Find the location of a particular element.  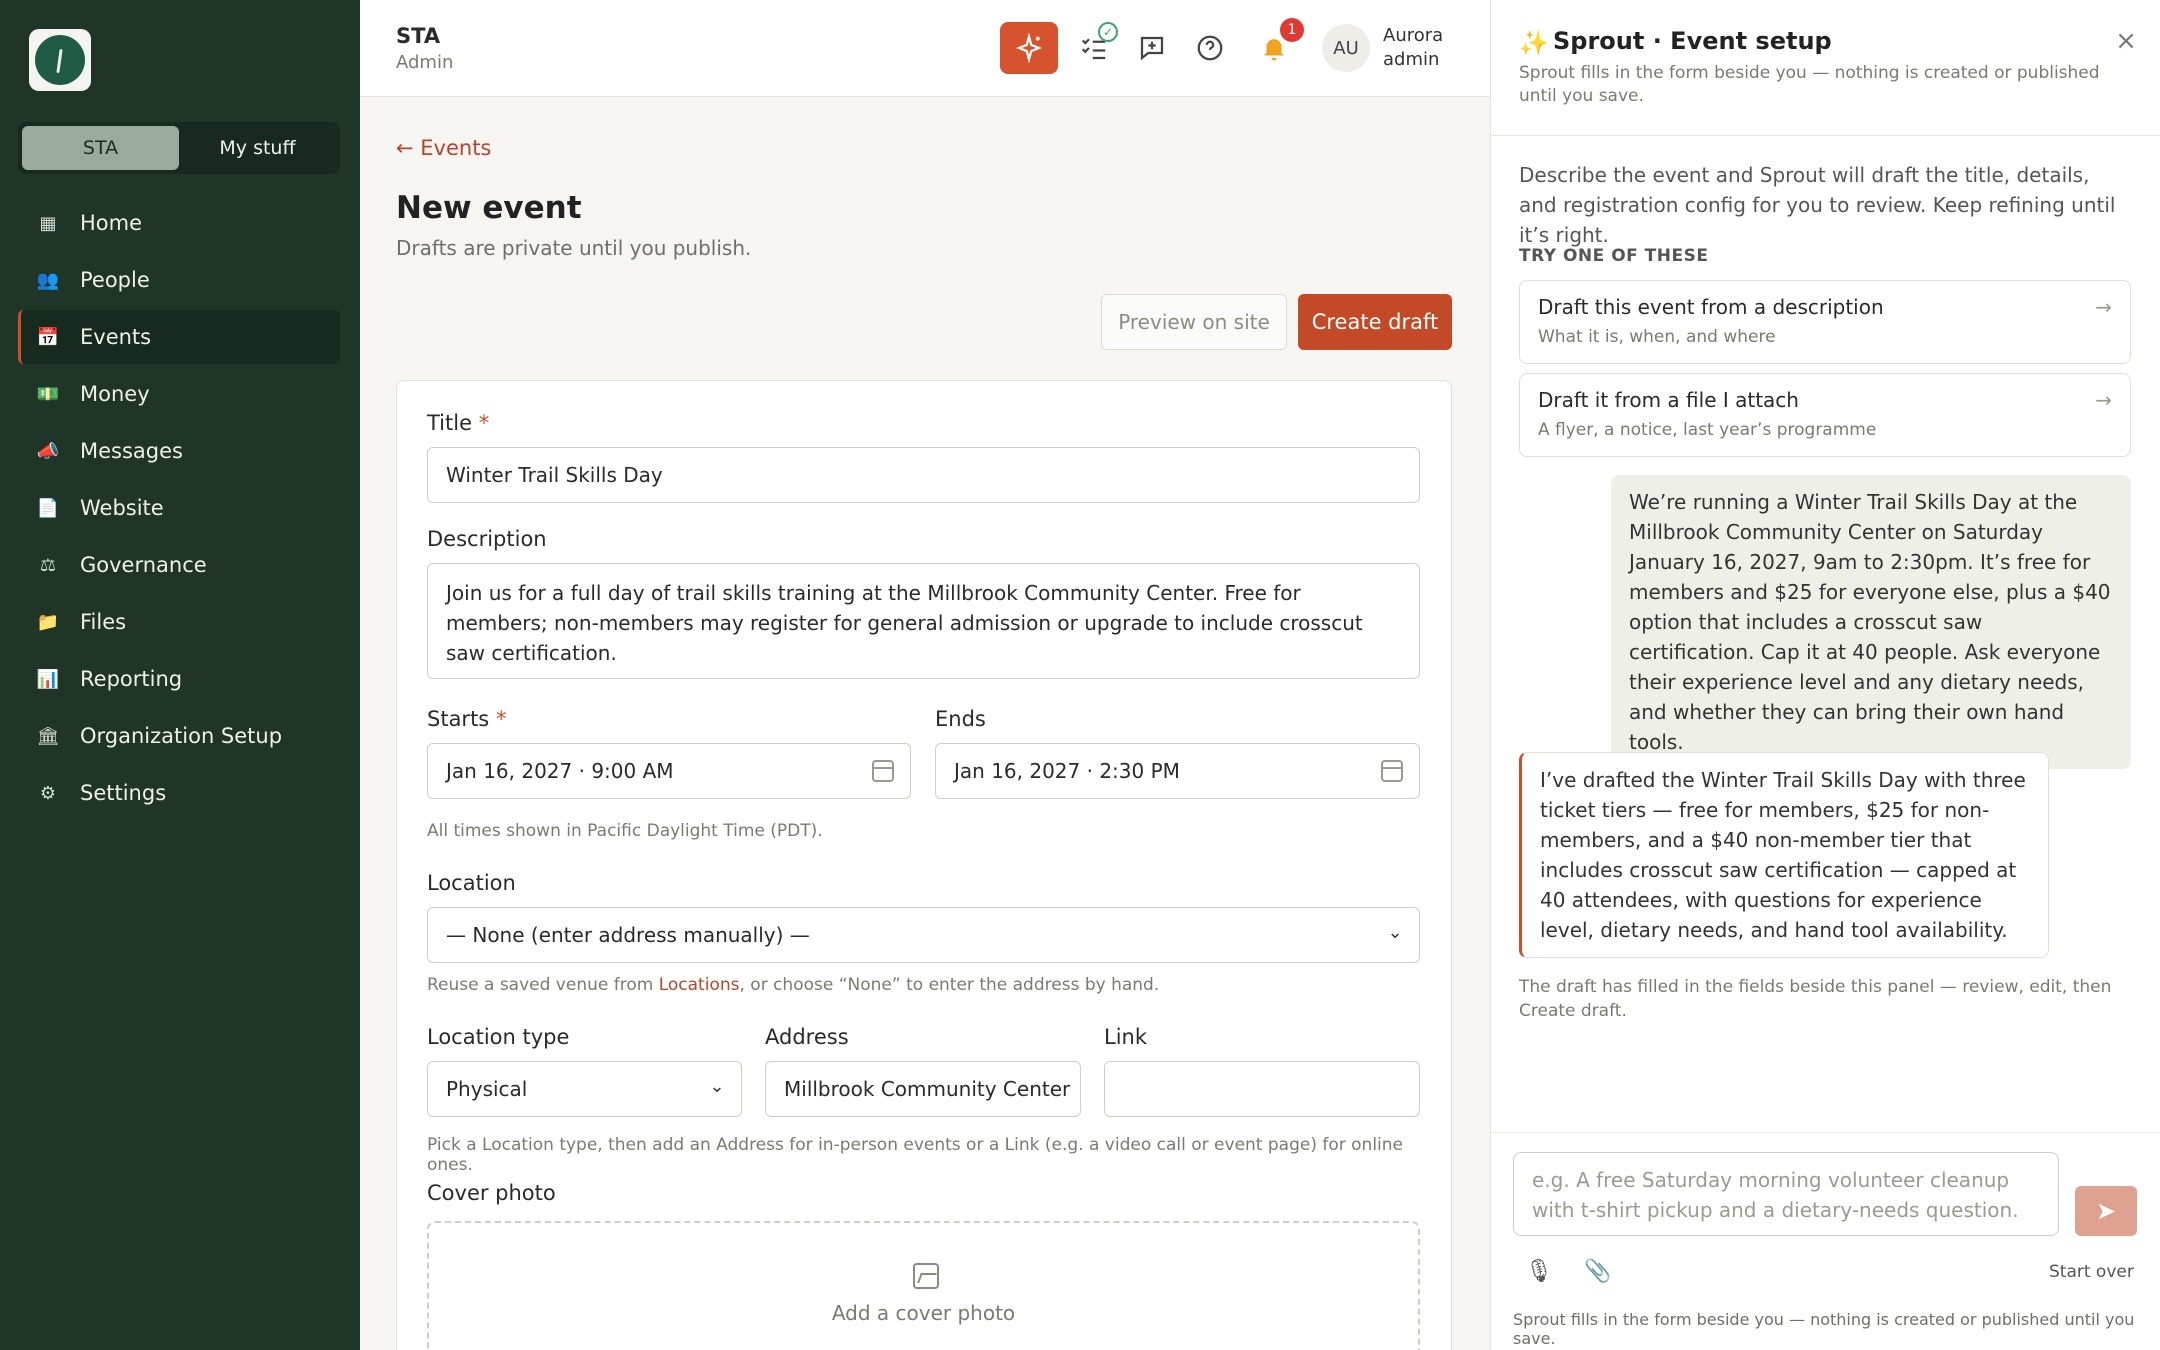

sprout-button is located at coordinates (1029, 48).